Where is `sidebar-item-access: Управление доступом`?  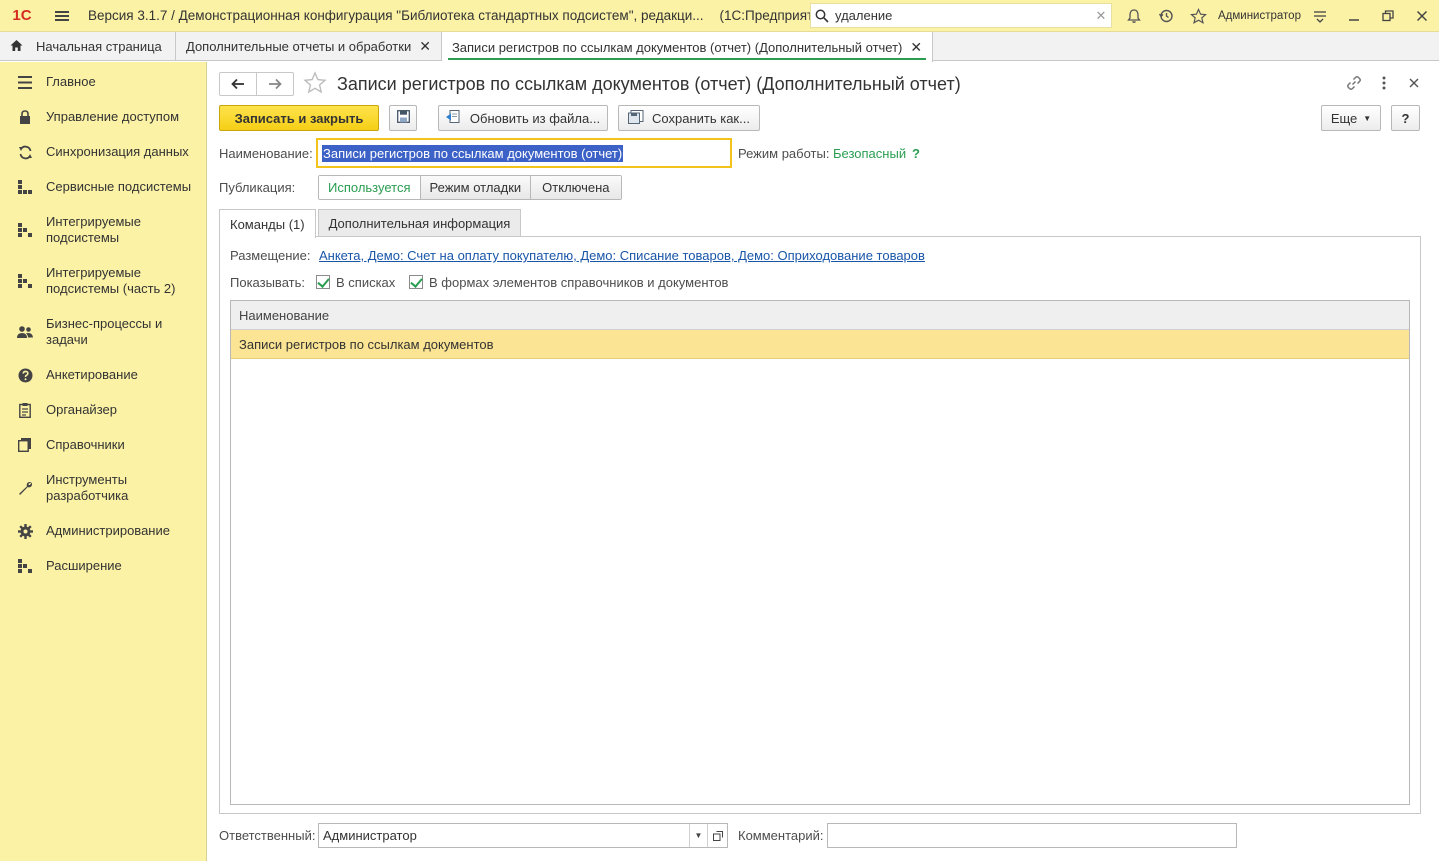 sidebar-item-access: Управление доступом is located at coordinates (103, 117).